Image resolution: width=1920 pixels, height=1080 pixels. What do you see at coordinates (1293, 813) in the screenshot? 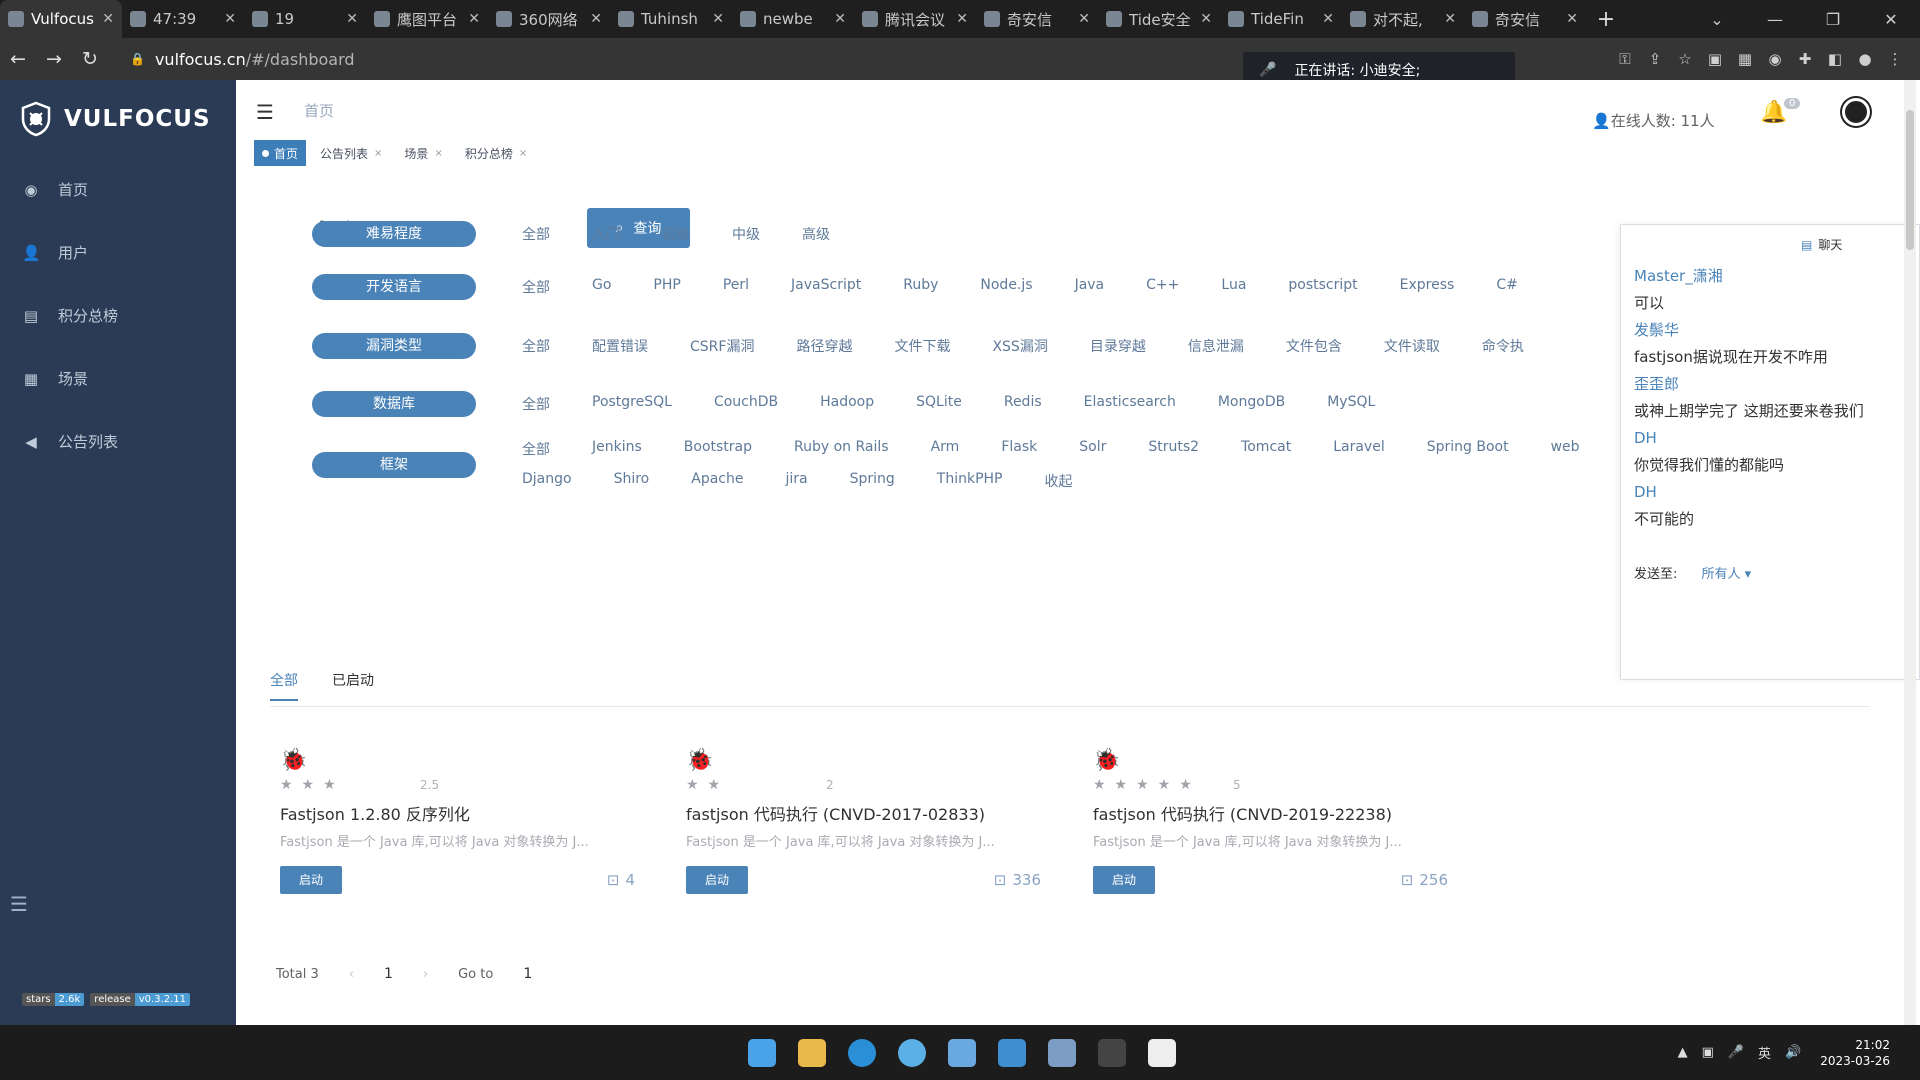
I see `card-title: fastjson 代码执行 (CNVD-2019-22238)` at bounding box center [1293, 813].